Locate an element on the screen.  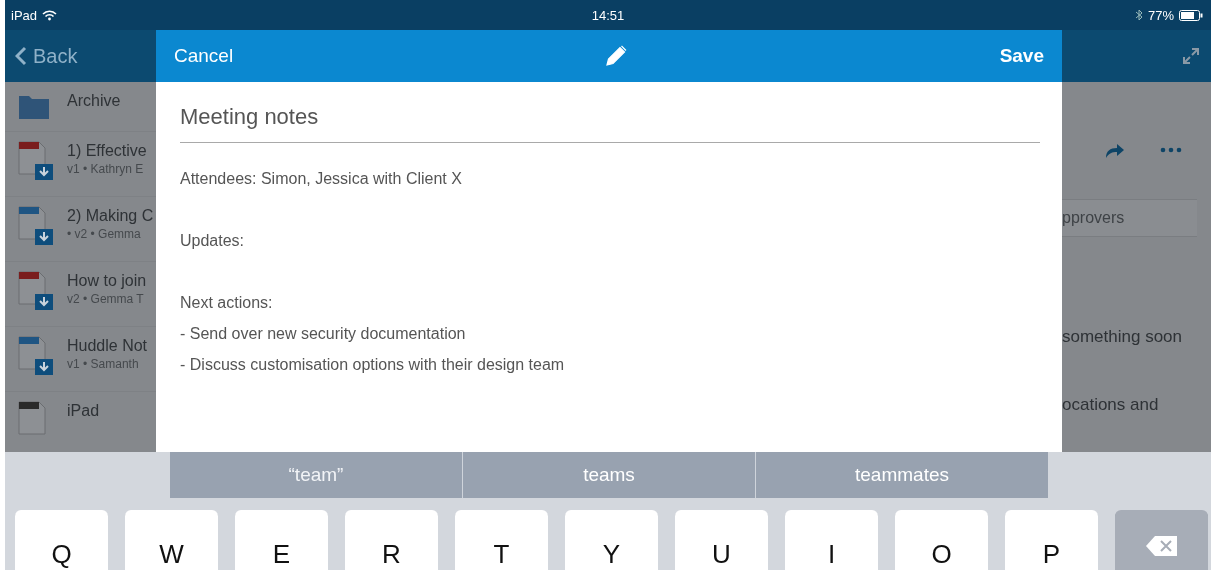
keyboard-key: I is located at coordinates (831, 540).